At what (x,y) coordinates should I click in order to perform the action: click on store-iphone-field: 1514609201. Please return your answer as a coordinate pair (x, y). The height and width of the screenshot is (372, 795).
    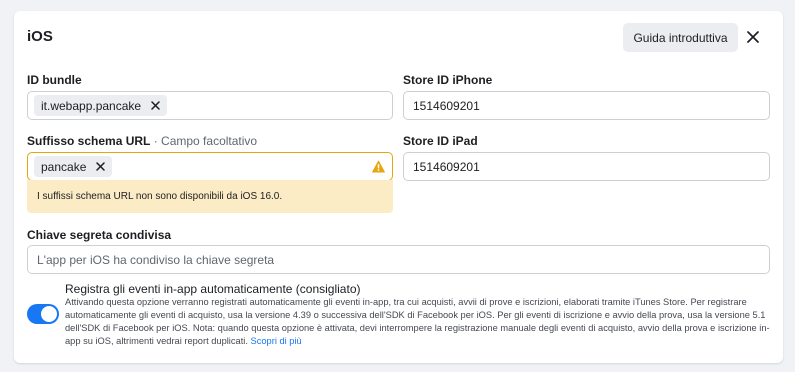
    Looking at the image, I should click on (586, 105).